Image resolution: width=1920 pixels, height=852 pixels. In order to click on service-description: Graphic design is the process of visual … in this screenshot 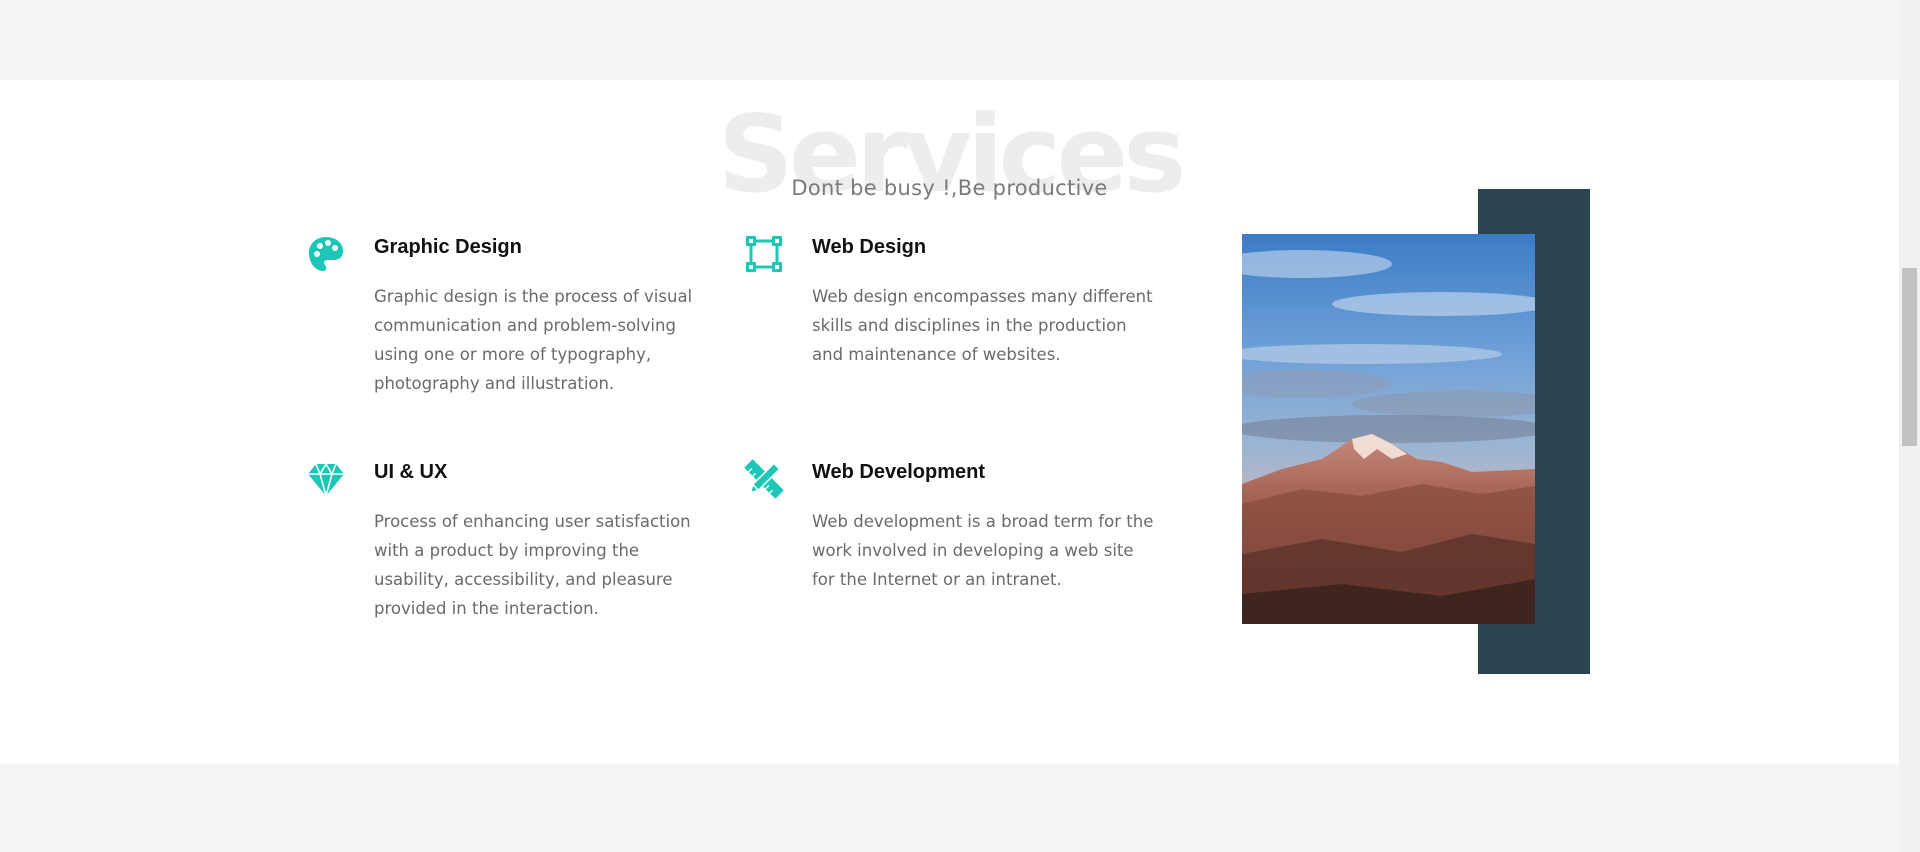, I will do `click(533, 340)`.